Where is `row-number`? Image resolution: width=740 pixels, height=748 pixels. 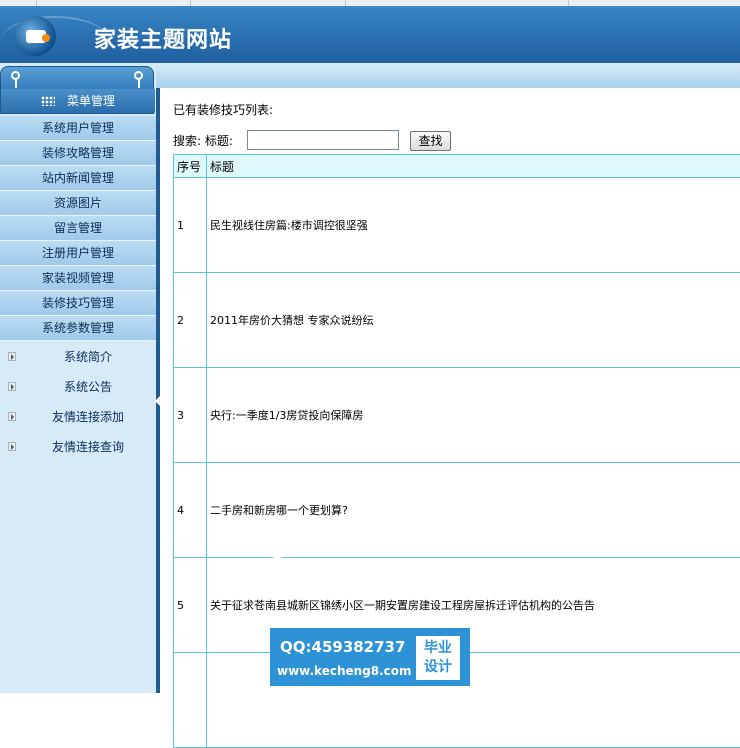
row-number is located at coordinates (190, 700).